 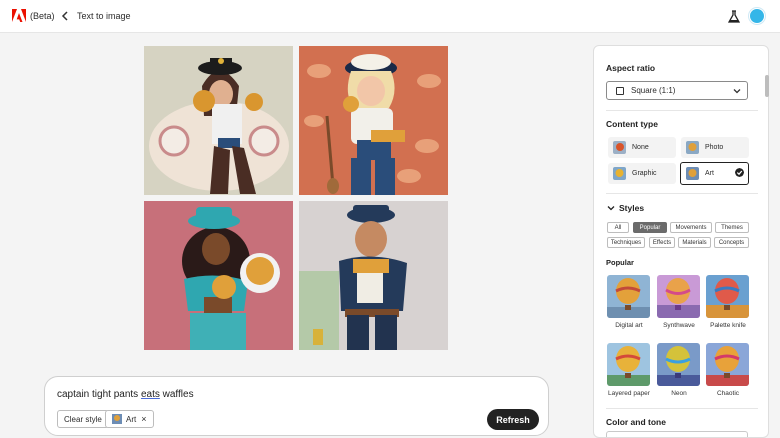 What do you see at coordinates (767, 241) in the screenshot?
I see `panel-scrollbar` at bounding box center [767, 241].